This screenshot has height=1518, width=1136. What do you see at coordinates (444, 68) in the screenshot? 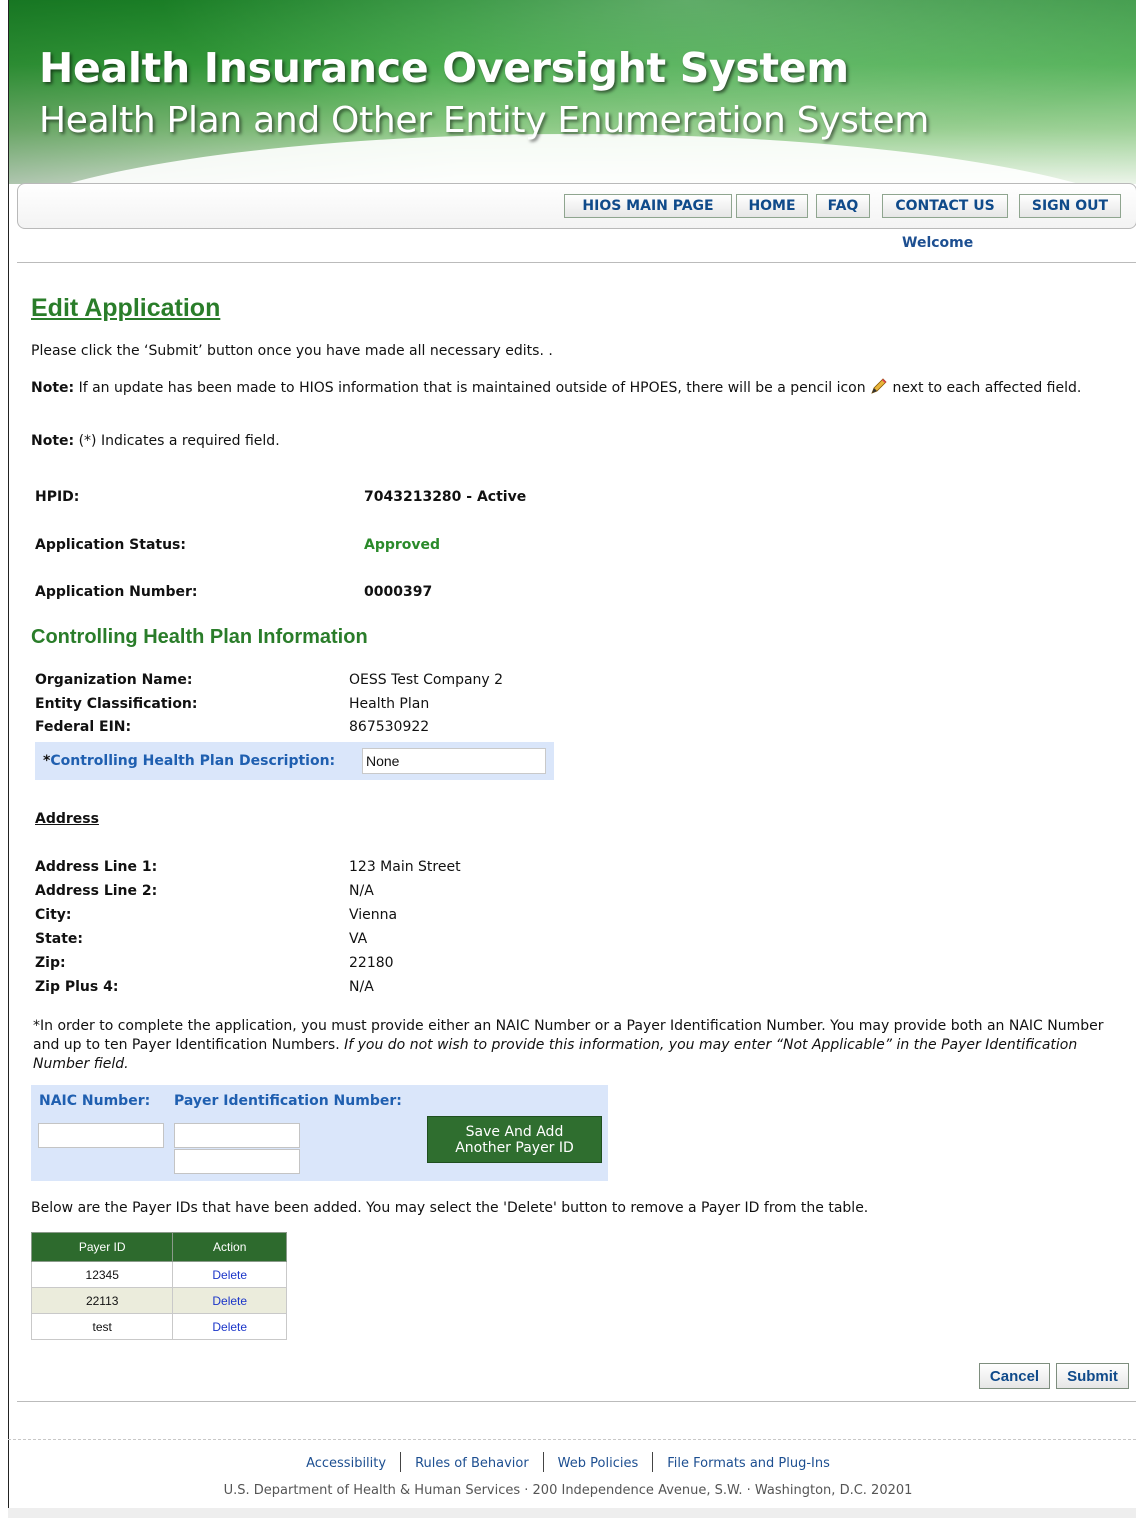
I see `banner-title: Health Insurance Oversight System` at bounding box center [444, 68].